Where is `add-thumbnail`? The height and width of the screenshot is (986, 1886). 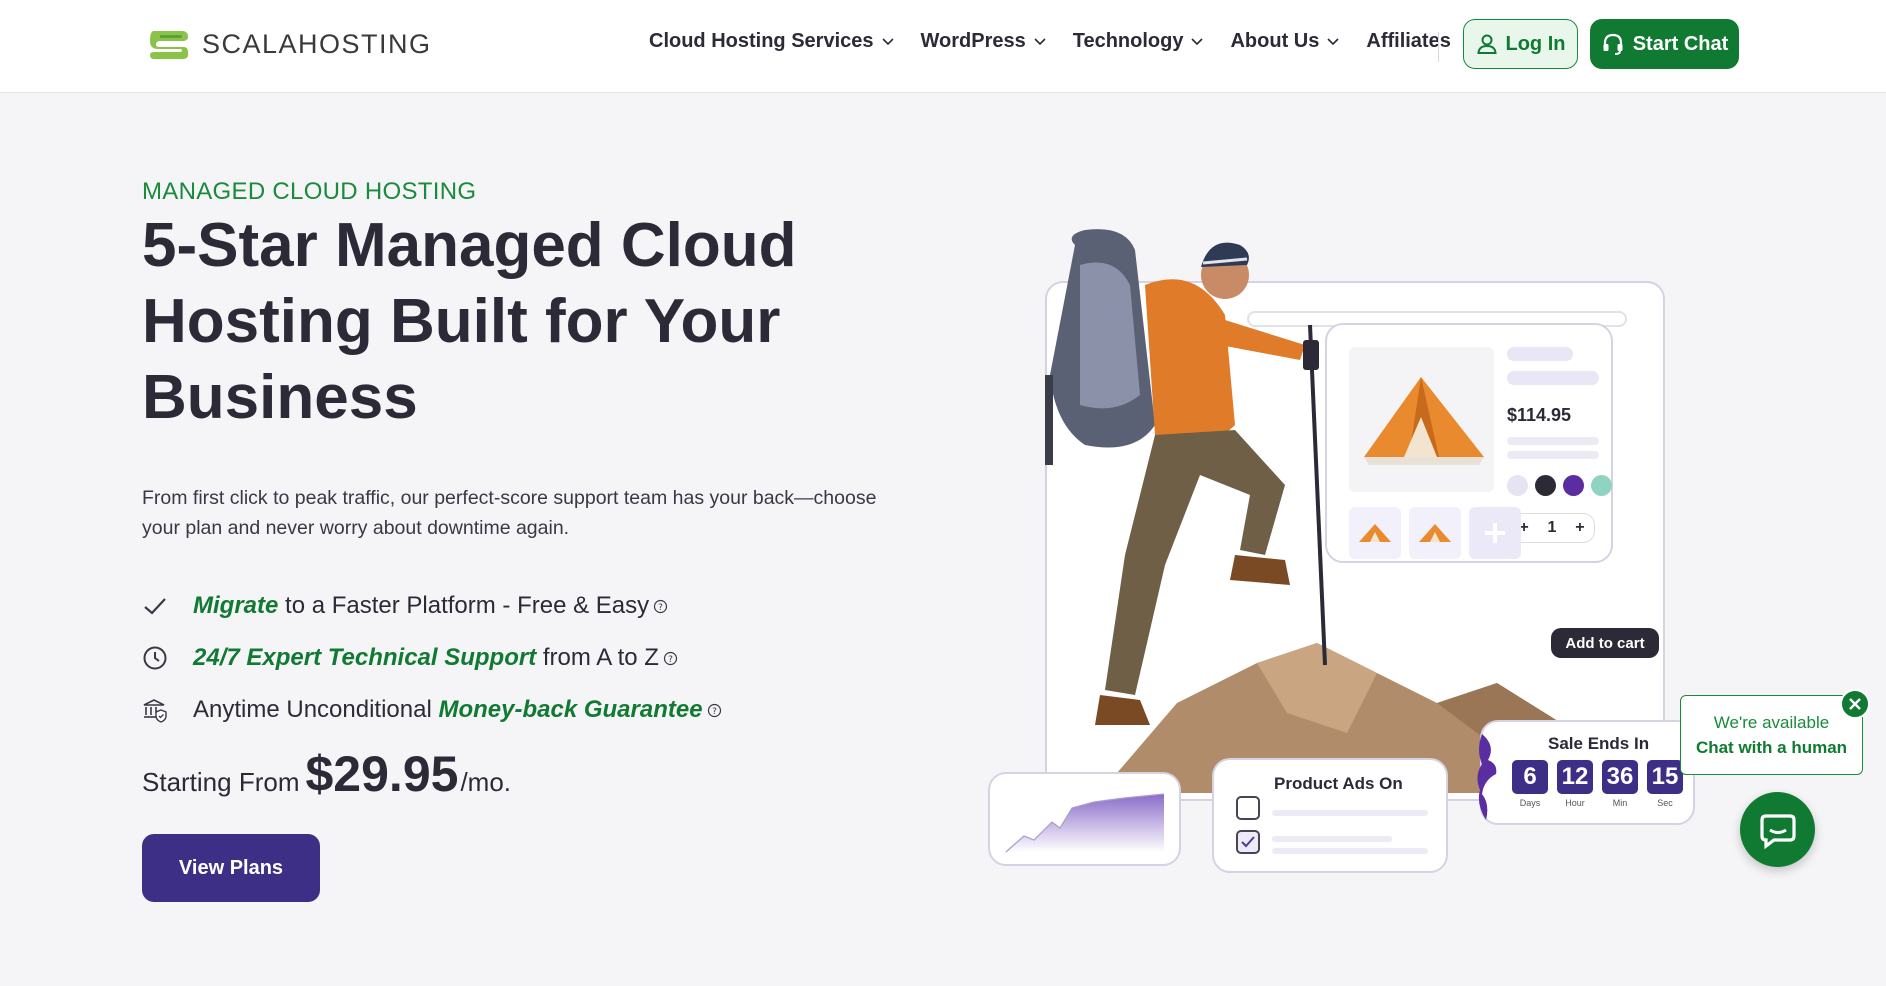 add-thumbnail is located at coordinates (1495, 533).